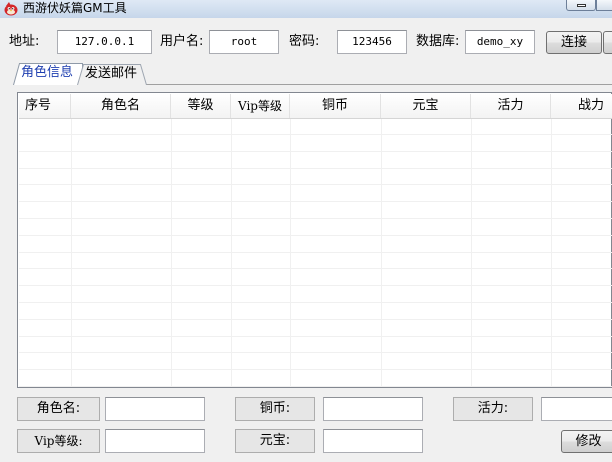 This screenshot has width=612, height=462. What do you see at coordinates (607, 42) in the screenshot?
I see `secondary-button-cut` at bounding box center [607, 42].